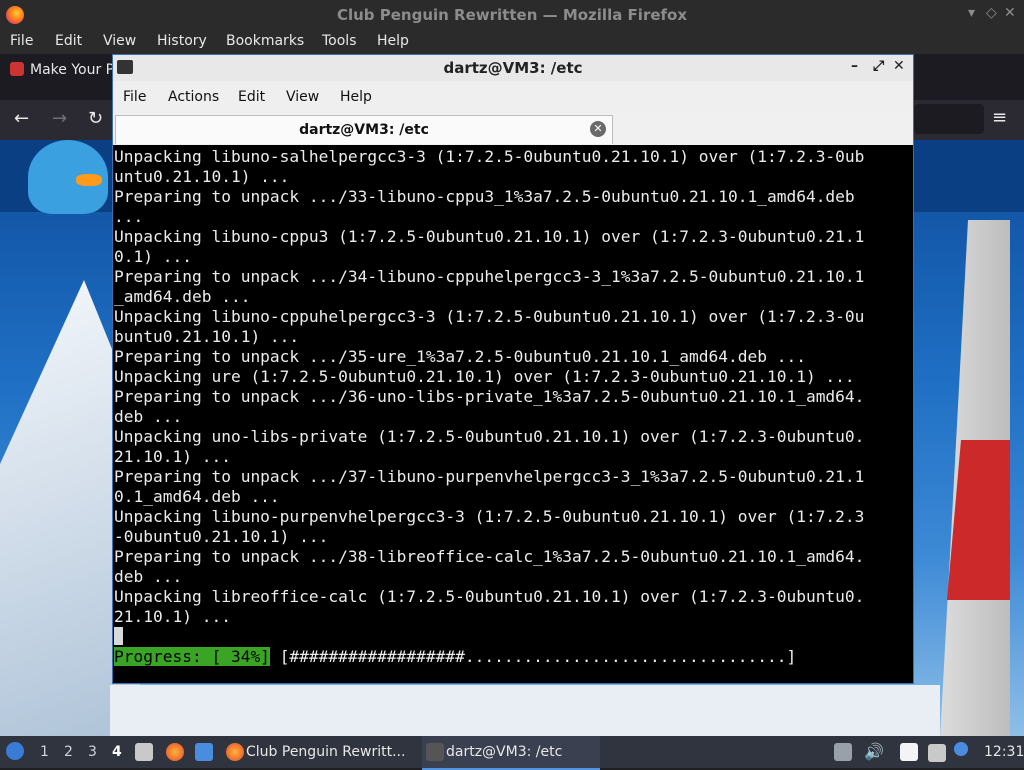 This screenshot has height=770, width=1024. I want to click on terminal-tab-label: dartz@VM3: /etc, so click(364, 130).